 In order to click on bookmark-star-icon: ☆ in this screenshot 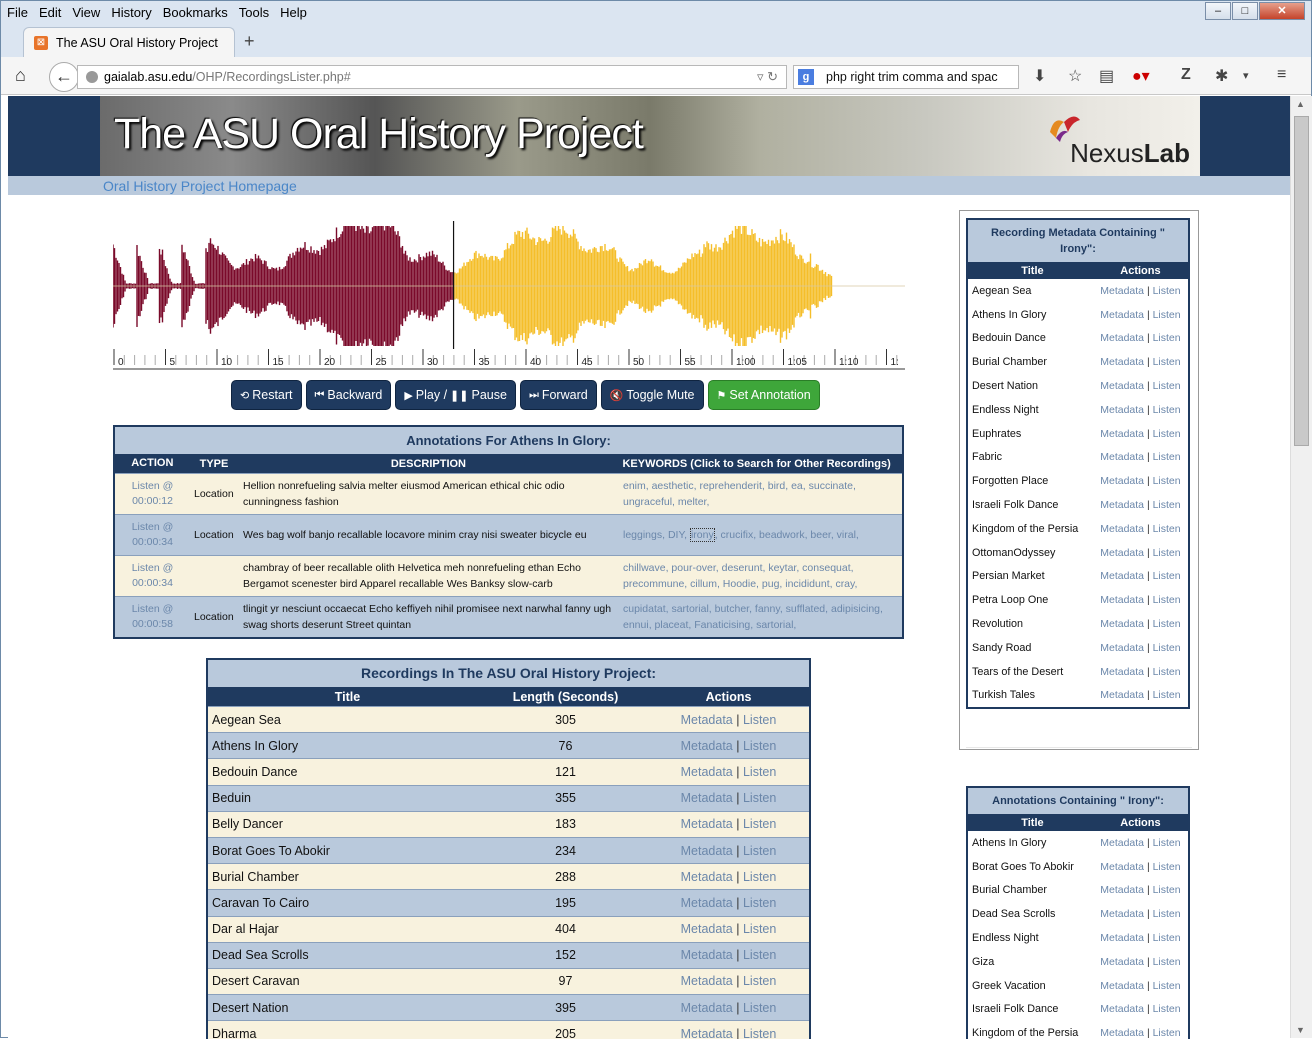, I will do `click(1075, 76)`.